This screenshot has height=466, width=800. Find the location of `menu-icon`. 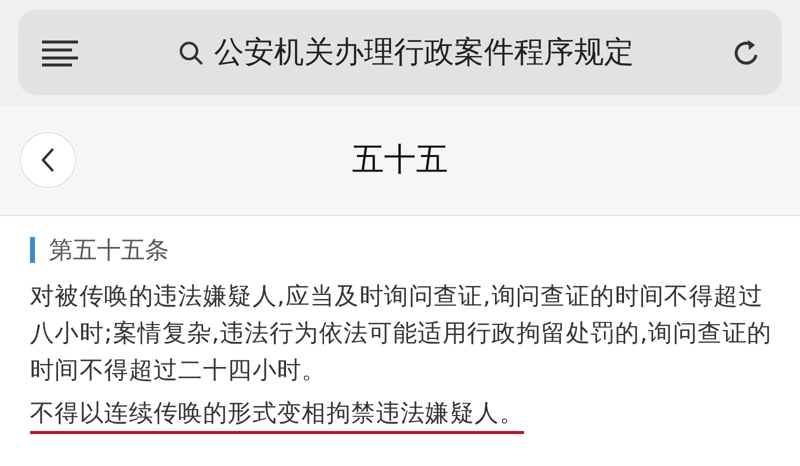

menu-icon is located at coordinates (60, 52).